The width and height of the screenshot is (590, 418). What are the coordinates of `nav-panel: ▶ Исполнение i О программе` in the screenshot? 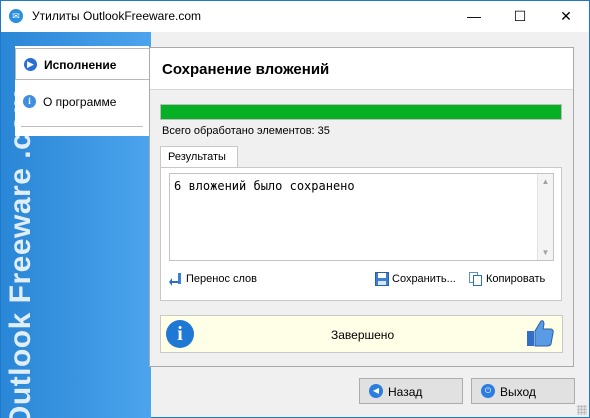 It's located at (82, 91).